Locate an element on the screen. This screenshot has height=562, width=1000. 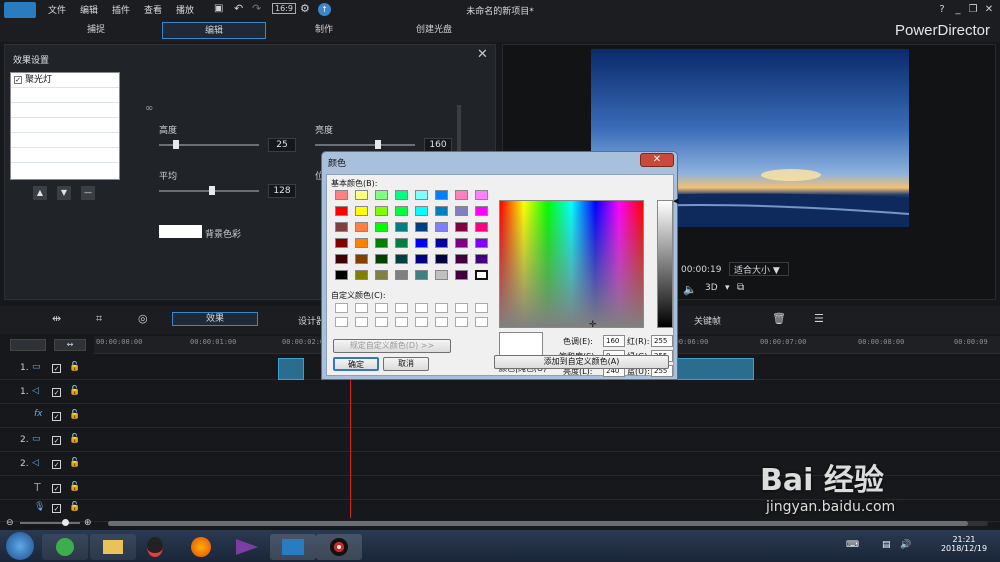
media-app is located at coordinates (247, 547).